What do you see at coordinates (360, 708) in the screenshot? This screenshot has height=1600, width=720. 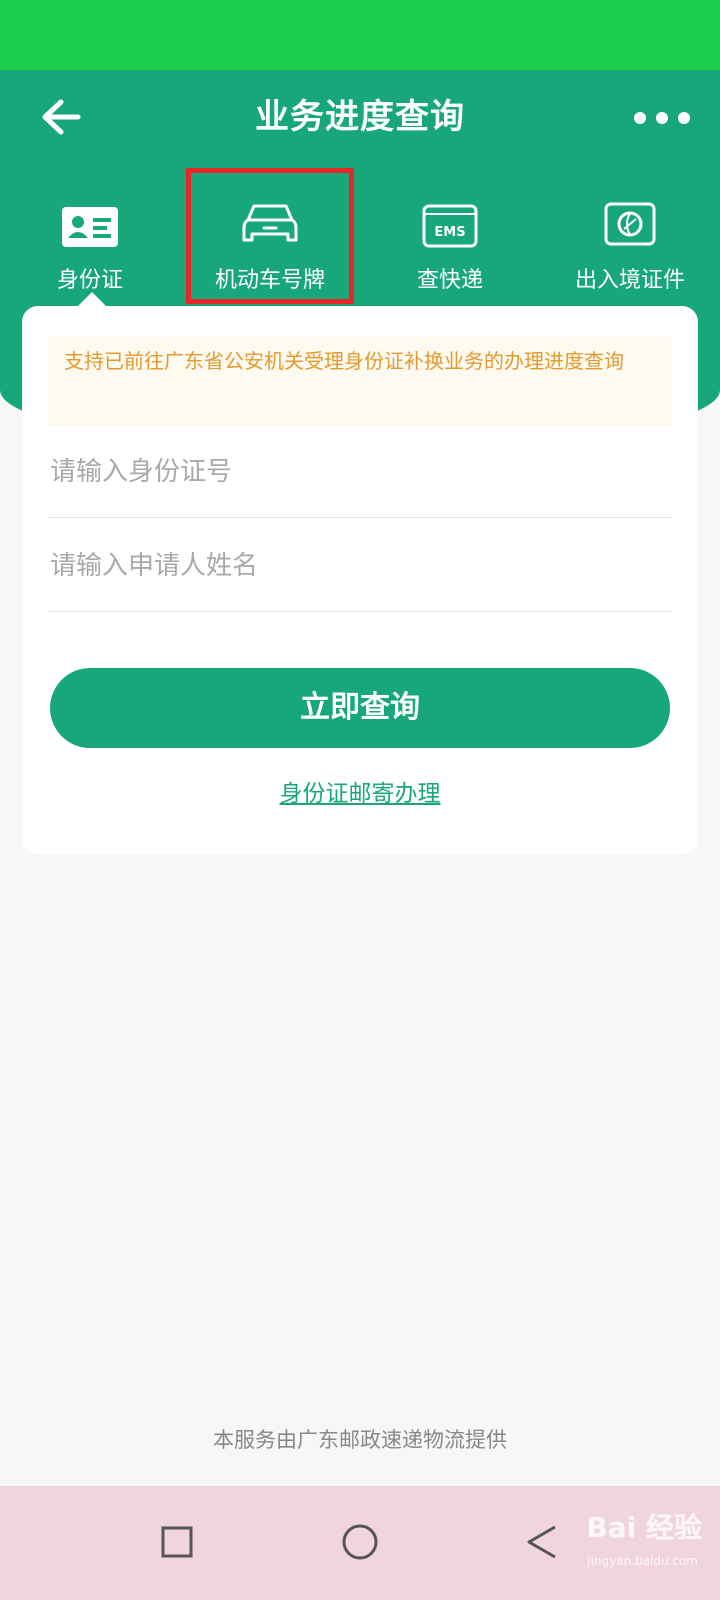 I see `query-now-button: 立即查询` at bounding box center [360, 708].